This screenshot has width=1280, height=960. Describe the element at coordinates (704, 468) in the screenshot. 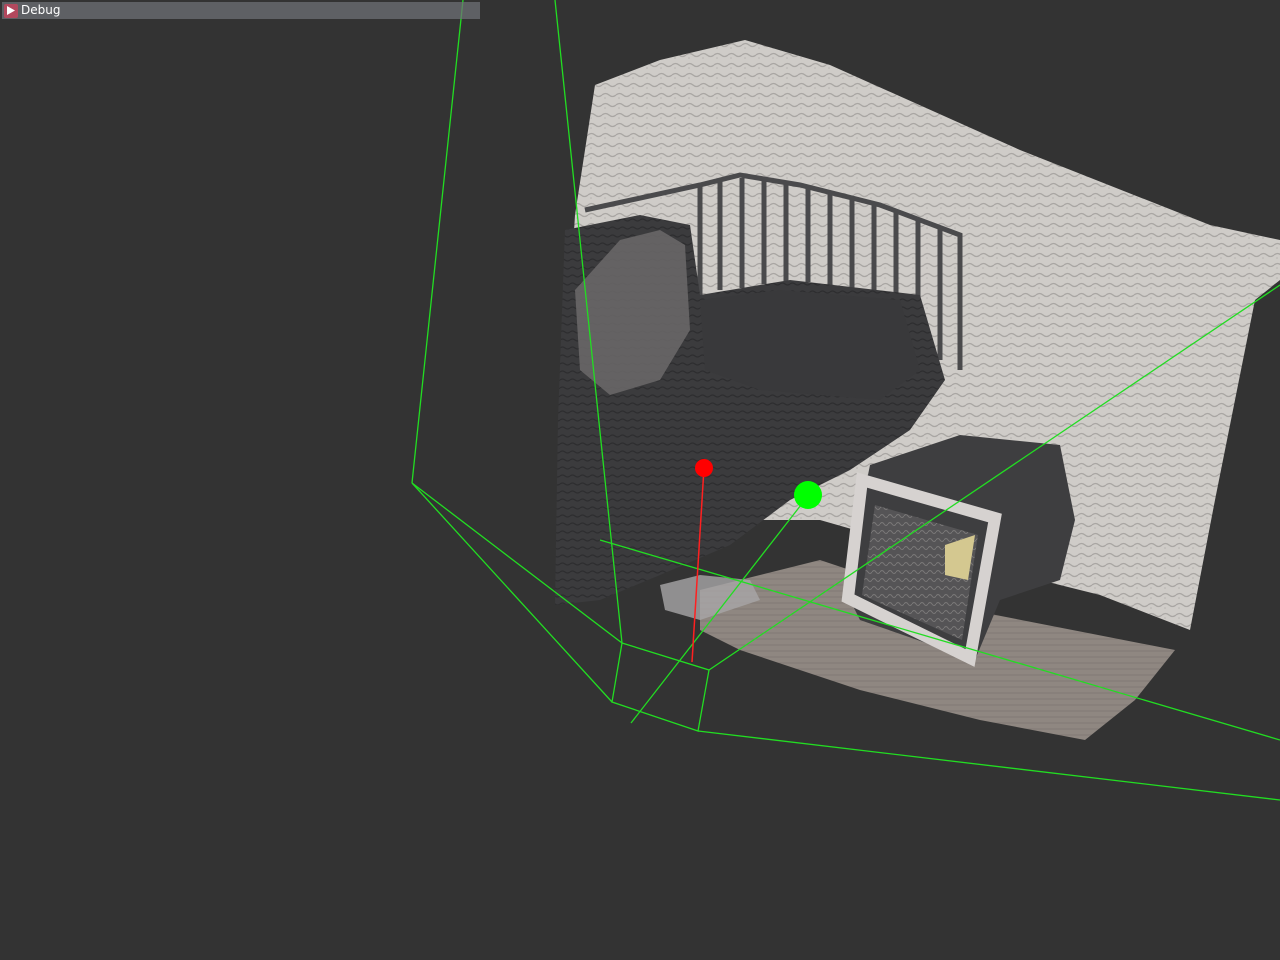

I see `red-marker` at that location.